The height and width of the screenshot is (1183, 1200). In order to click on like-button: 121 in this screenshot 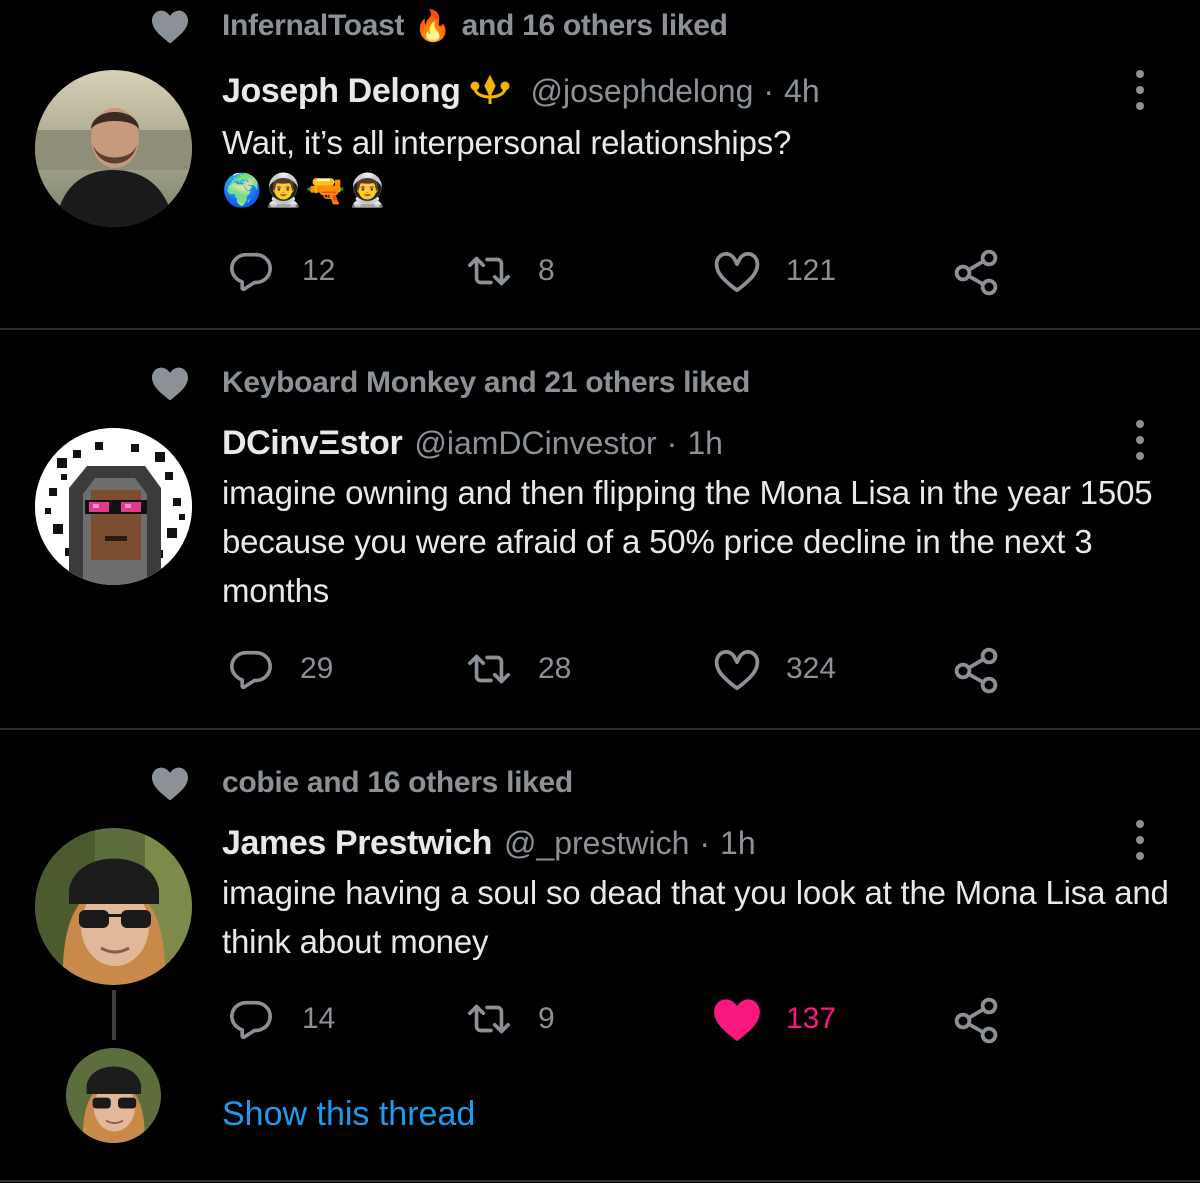, I will do `click(774, 271)`.